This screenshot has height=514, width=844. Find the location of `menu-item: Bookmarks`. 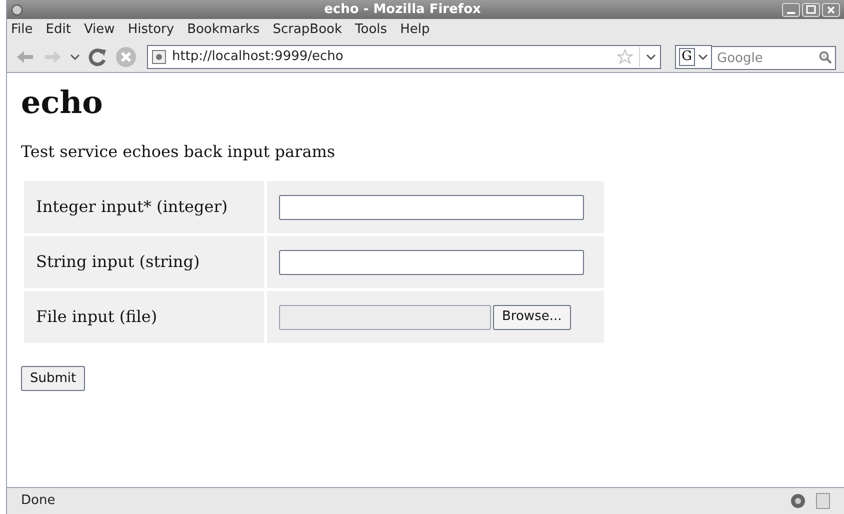

menu-item: Bookmarks is located at coordinates (223, 30).